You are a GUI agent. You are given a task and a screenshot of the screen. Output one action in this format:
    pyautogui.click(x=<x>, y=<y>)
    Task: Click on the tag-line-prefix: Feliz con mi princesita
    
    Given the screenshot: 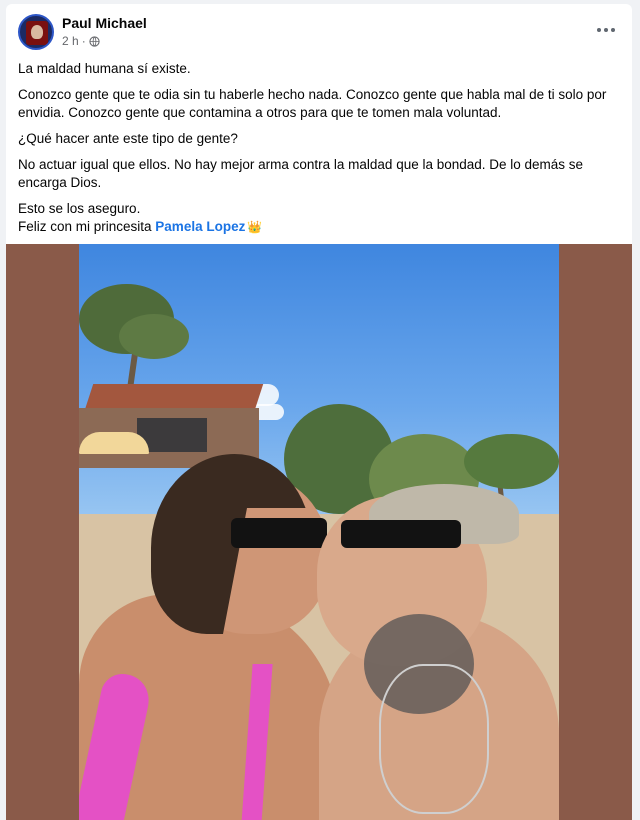 What is the action you would take?
    pyautogui.click(x=87, y=226)
    